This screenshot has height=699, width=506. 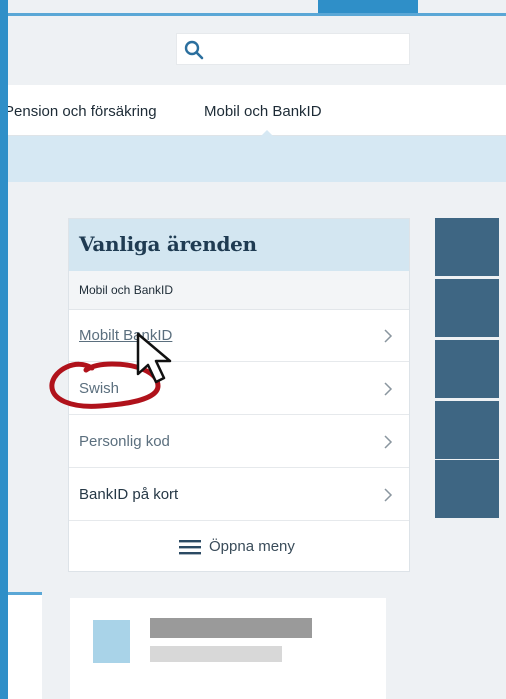 I want to click on card-text-placeholder, so click(x=216, y=654).